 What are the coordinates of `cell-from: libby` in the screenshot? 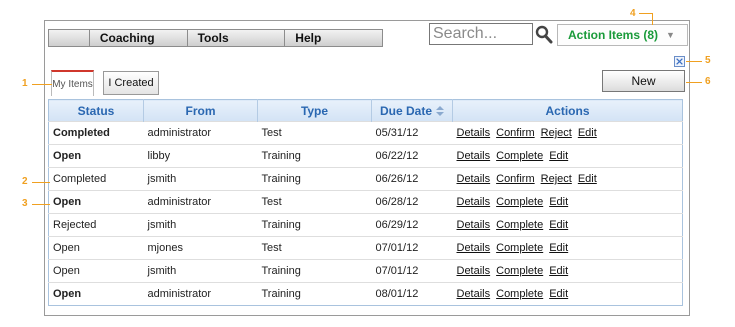 It's located at (200, 156).